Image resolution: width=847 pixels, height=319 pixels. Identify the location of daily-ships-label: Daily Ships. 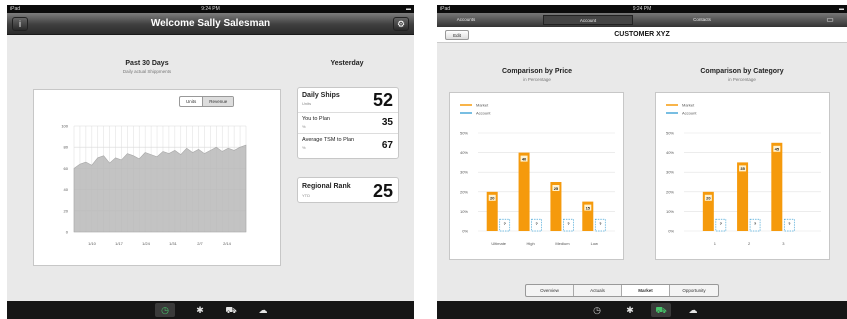
(321, 95).